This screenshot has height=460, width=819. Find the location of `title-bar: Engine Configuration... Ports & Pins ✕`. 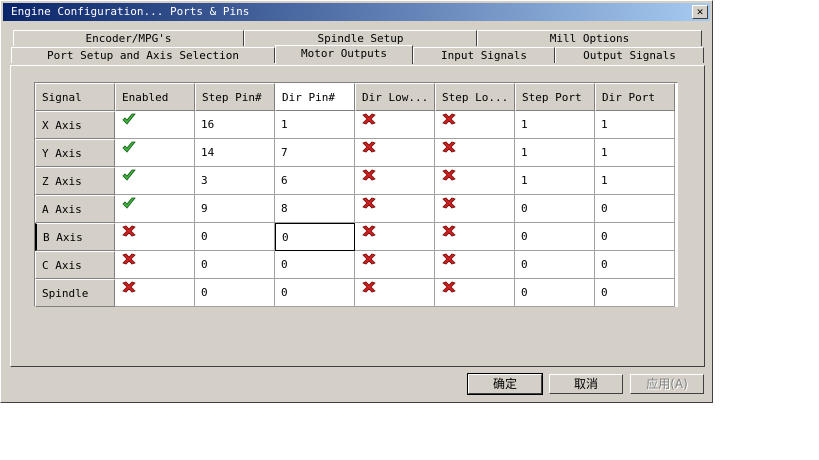

title-bar: Engine Configuration... Ports & Pins ✕ is located at coordinates (356, 12).